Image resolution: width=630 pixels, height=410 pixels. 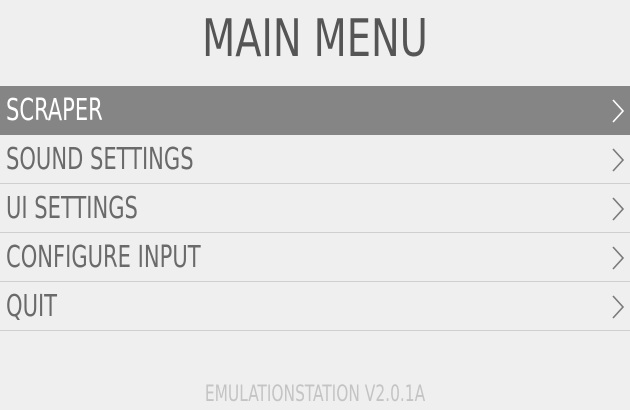 What do you see at coordinates (103, 257) in the screenshot?
I see `menu-item-label: CONFIGURE INPUT` at bounding box center [103, 257].